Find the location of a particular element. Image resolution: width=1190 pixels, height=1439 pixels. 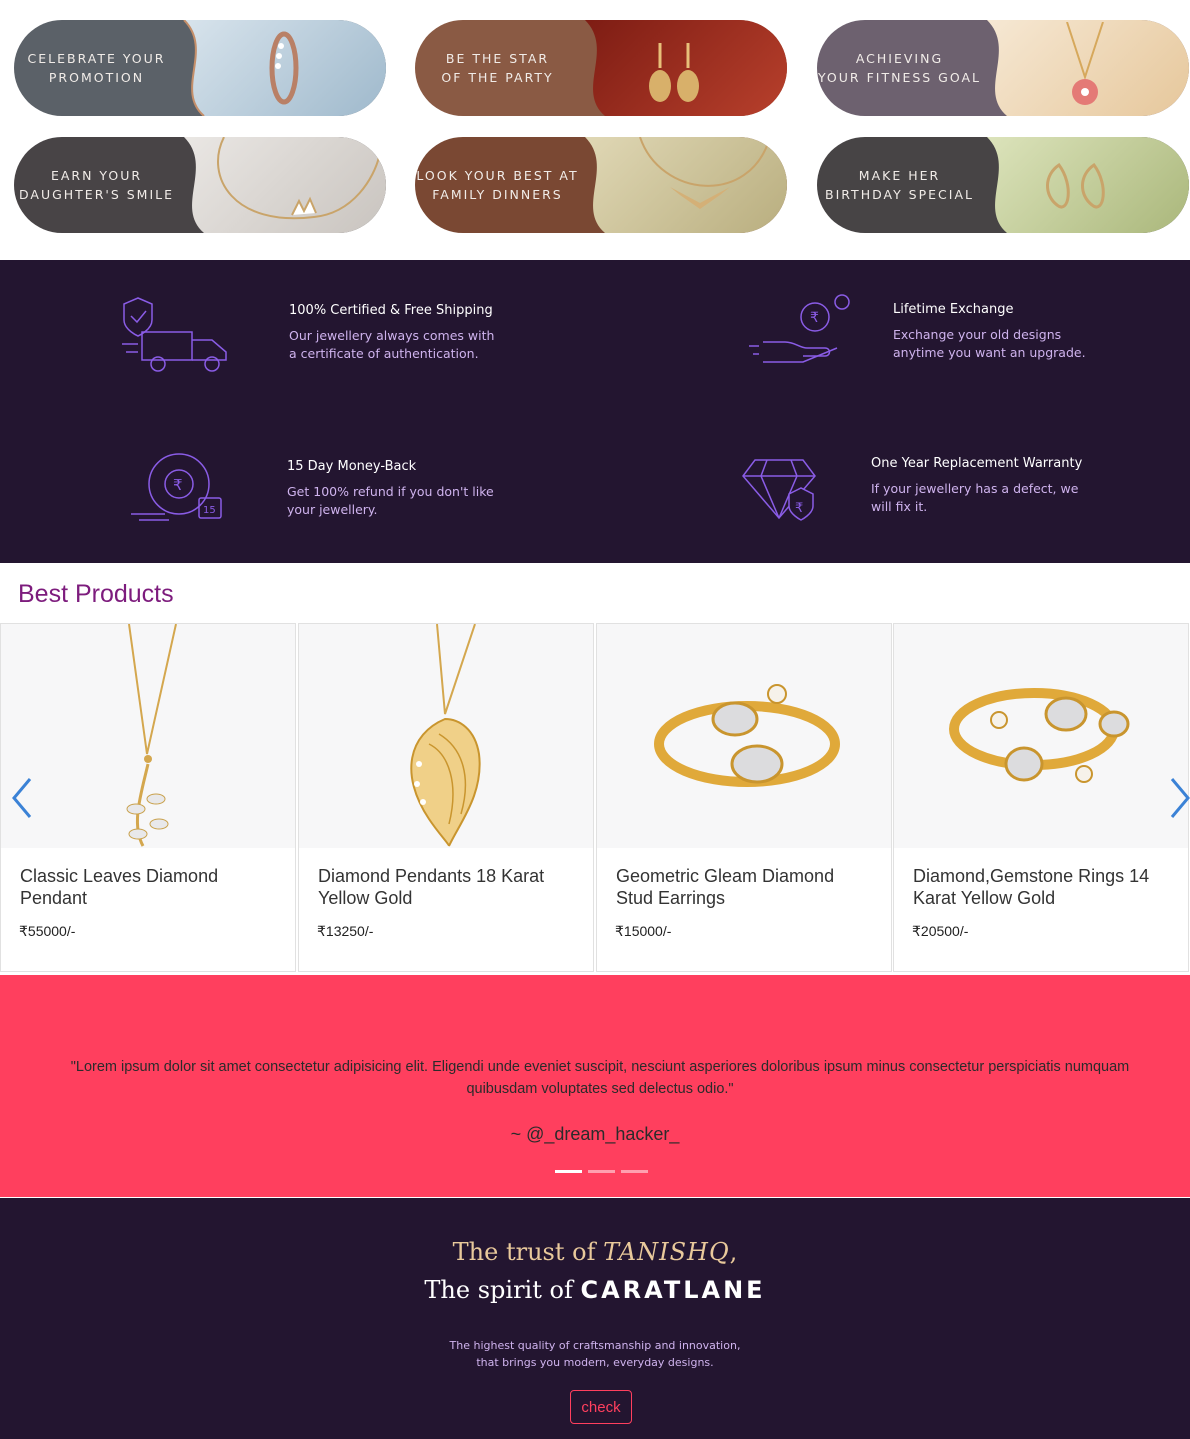

occasion-label: ACHIEVING YOUR FITNESS GOAL is located at coordinates (899, 68).